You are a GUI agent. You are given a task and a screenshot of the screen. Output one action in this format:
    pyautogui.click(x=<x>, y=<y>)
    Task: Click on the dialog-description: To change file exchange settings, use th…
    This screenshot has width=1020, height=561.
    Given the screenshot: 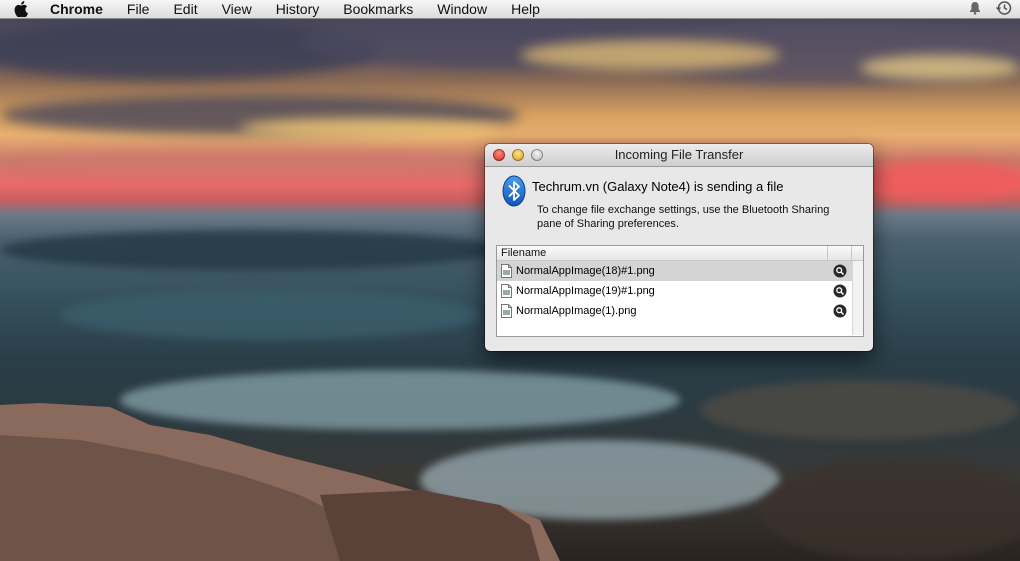 What is the action you would take?
    pyautogui.click(x=683, y=217)
    